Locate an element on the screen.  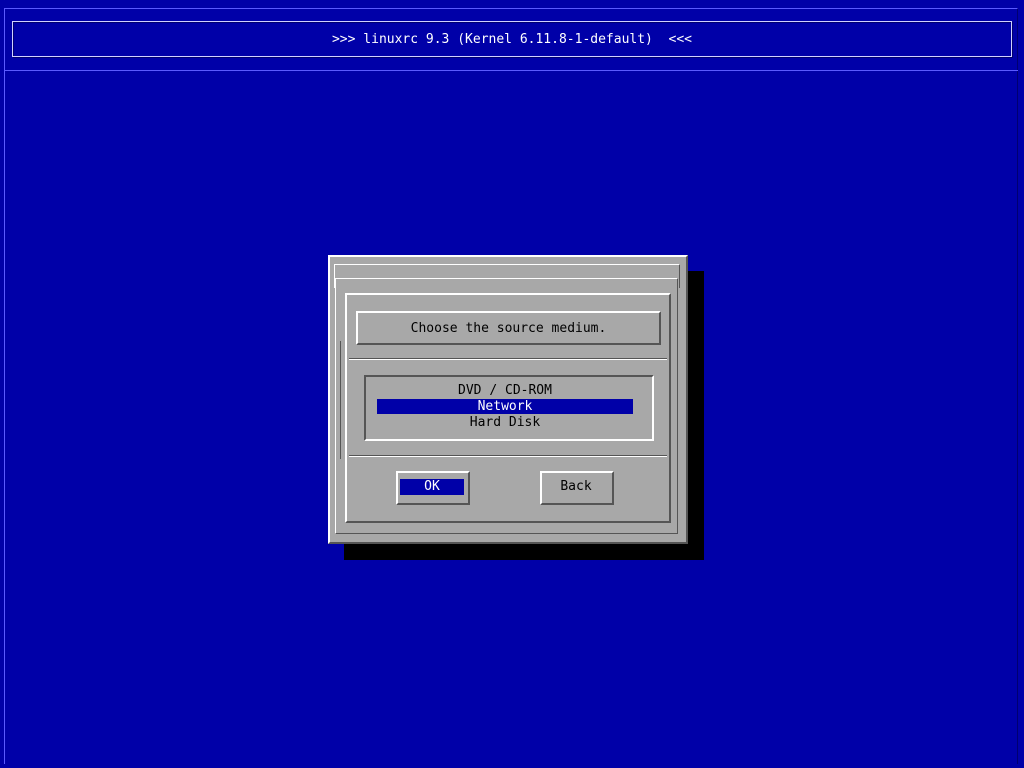
ok-button: OK is located at coordinates (433, 488).